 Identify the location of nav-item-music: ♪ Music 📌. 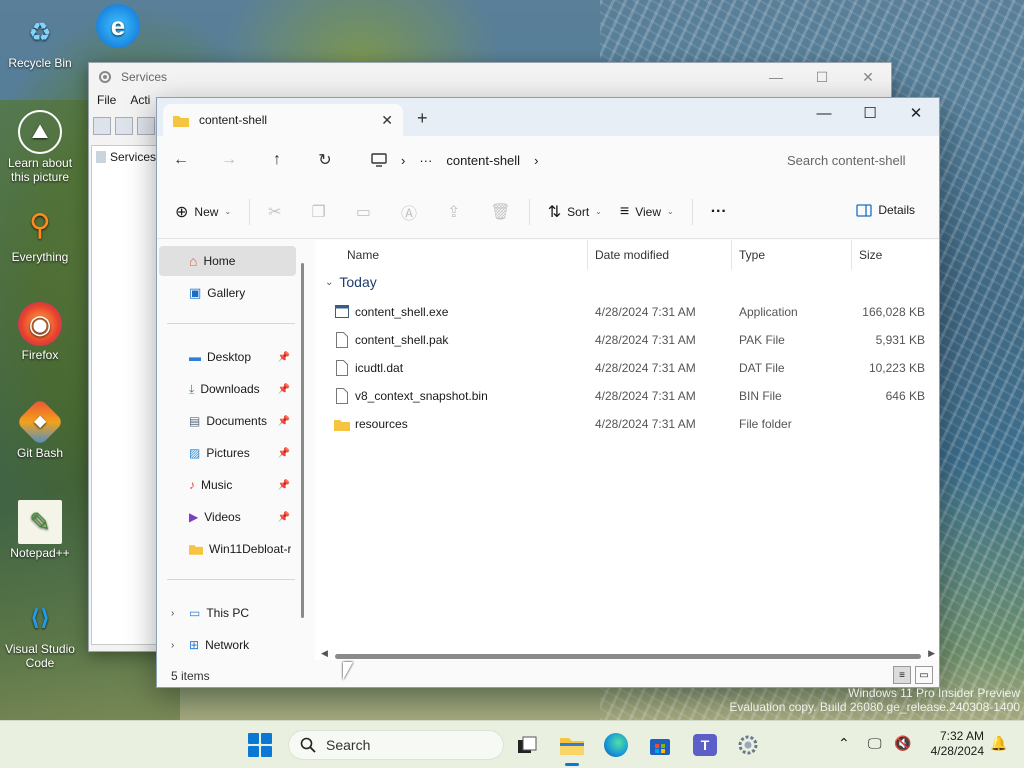
(227, 485).